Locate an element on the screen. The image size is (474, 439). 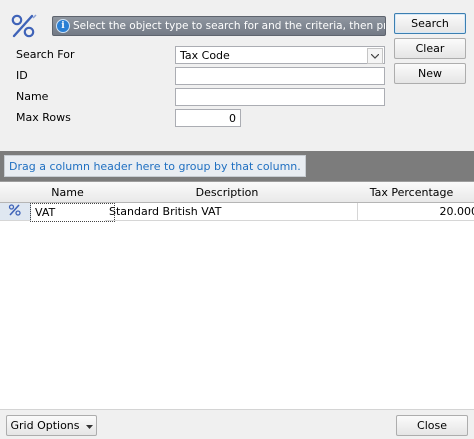
row-indicator is located at coordinates (15, 212).